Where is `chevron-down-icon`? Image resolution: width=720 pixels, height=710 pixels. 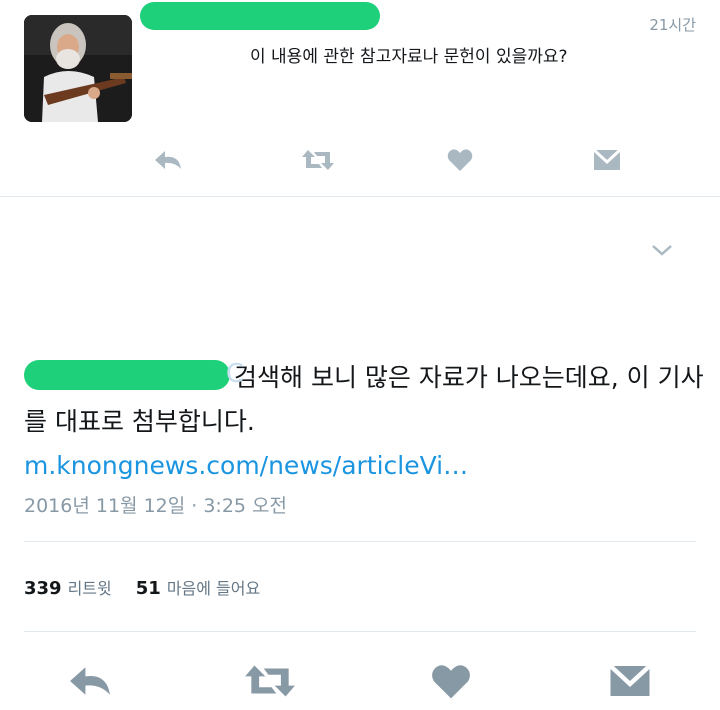 chevron-down-icon is located at coordinates (662, 250).